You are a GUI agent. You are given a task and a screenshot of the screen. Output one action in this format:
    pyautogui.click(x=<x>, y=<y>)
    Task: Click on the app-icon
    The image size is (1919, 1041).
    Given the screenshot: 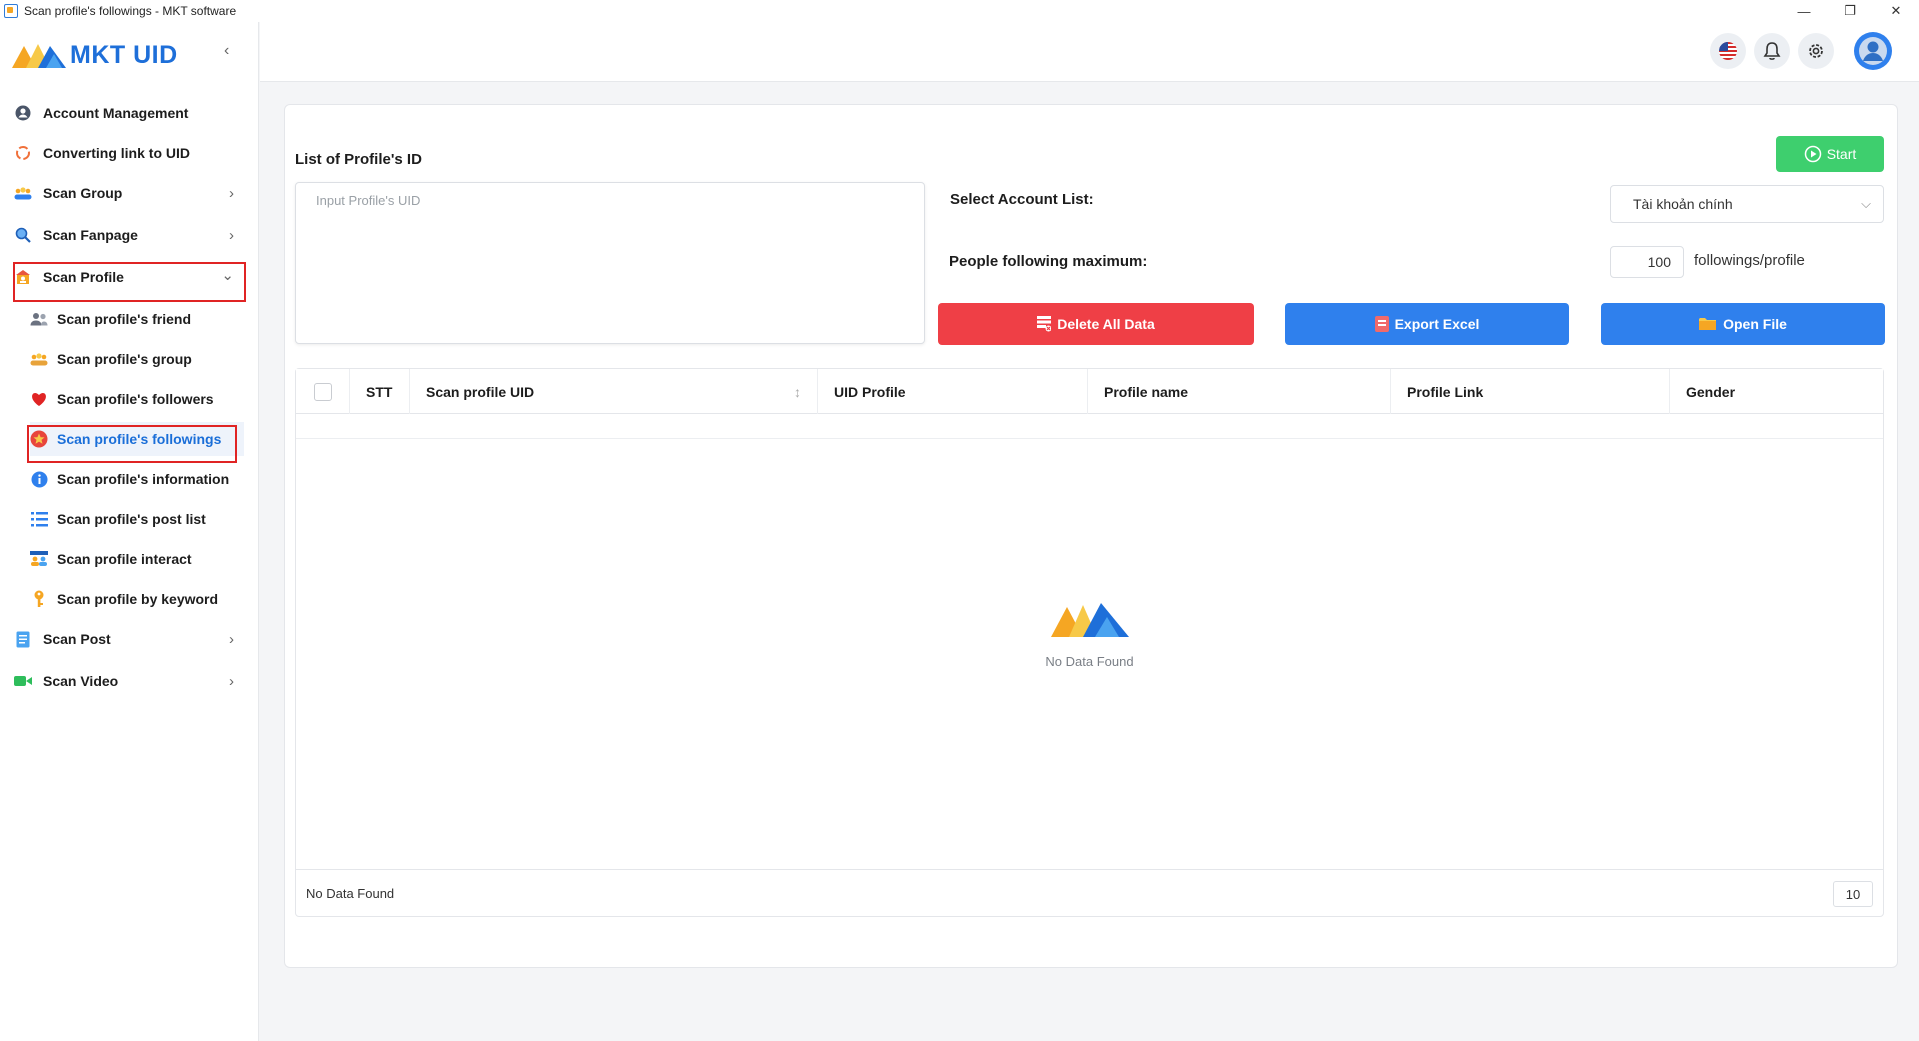 What is the action you would take?
    pyautogui.click(x=11, y=11)
    